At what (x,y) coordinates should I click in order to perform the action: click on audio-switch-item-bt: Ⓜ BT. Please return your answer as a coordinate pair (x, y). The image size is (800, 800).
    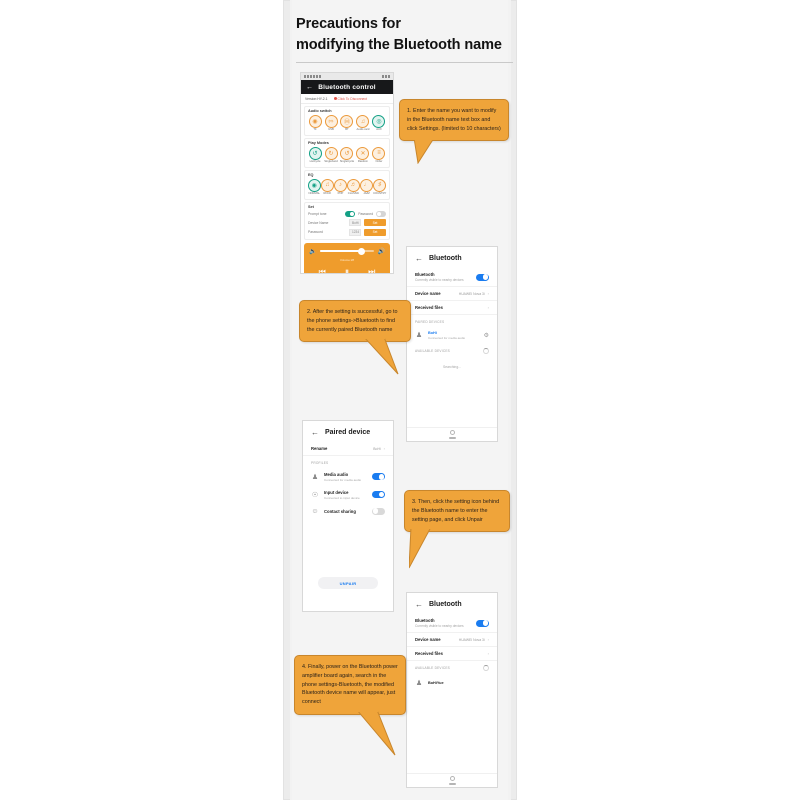
    Looking at the image, I should click on (347, 123).